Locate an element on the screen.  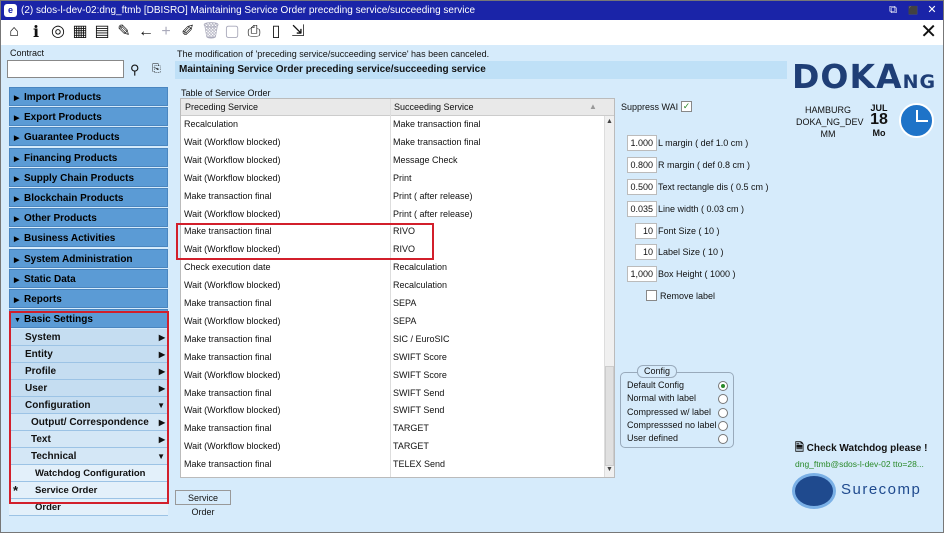
table-row: Recalculation Make transaction final is located at coordinates (392, 125).